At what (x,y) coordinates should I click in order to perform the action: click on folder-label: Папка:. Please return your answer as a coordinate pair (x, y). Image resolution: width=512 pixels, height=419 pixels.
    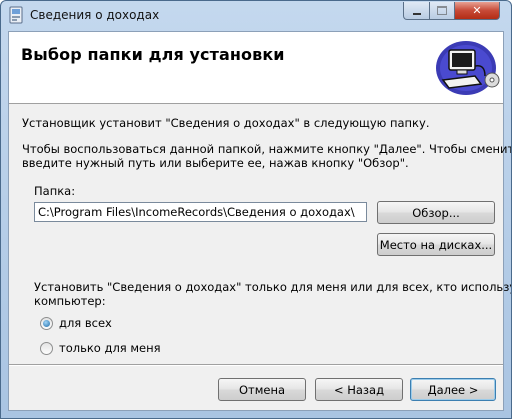
    Looking at the image, I should click on (55, 191).